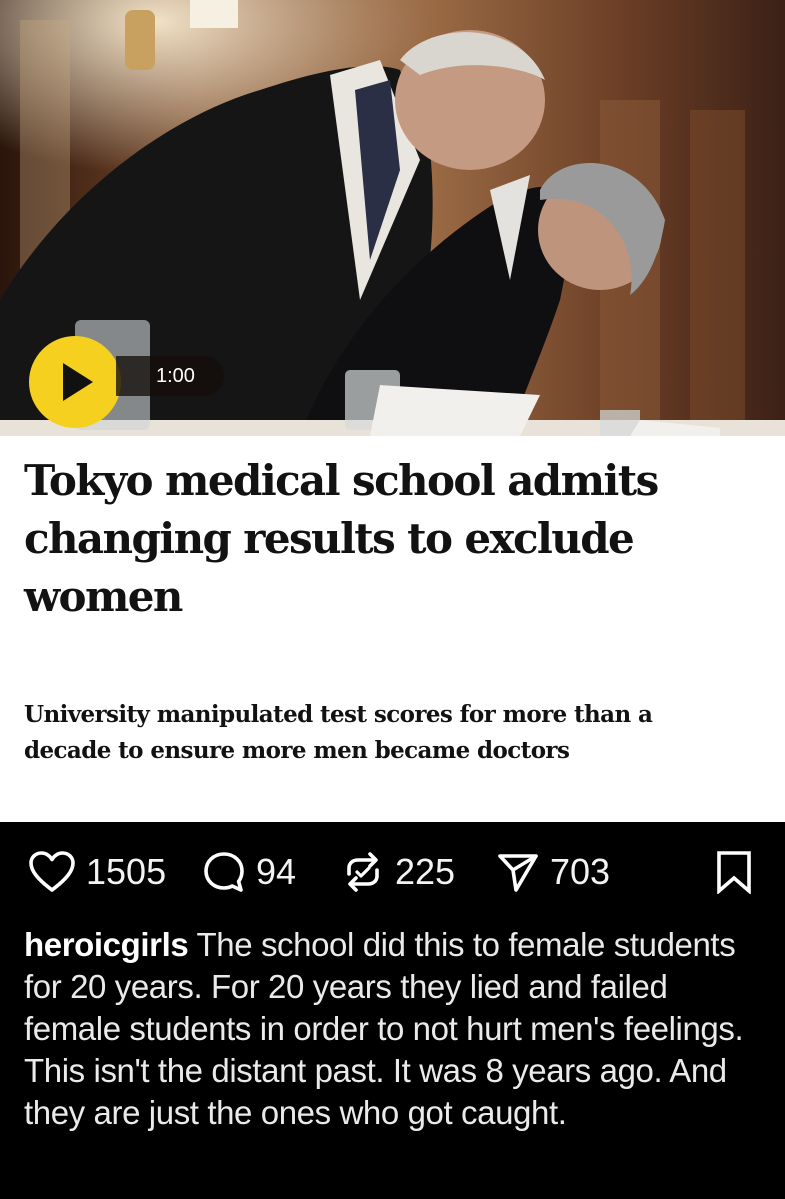  I want to click on bookmark-icon, so click(734, 872).